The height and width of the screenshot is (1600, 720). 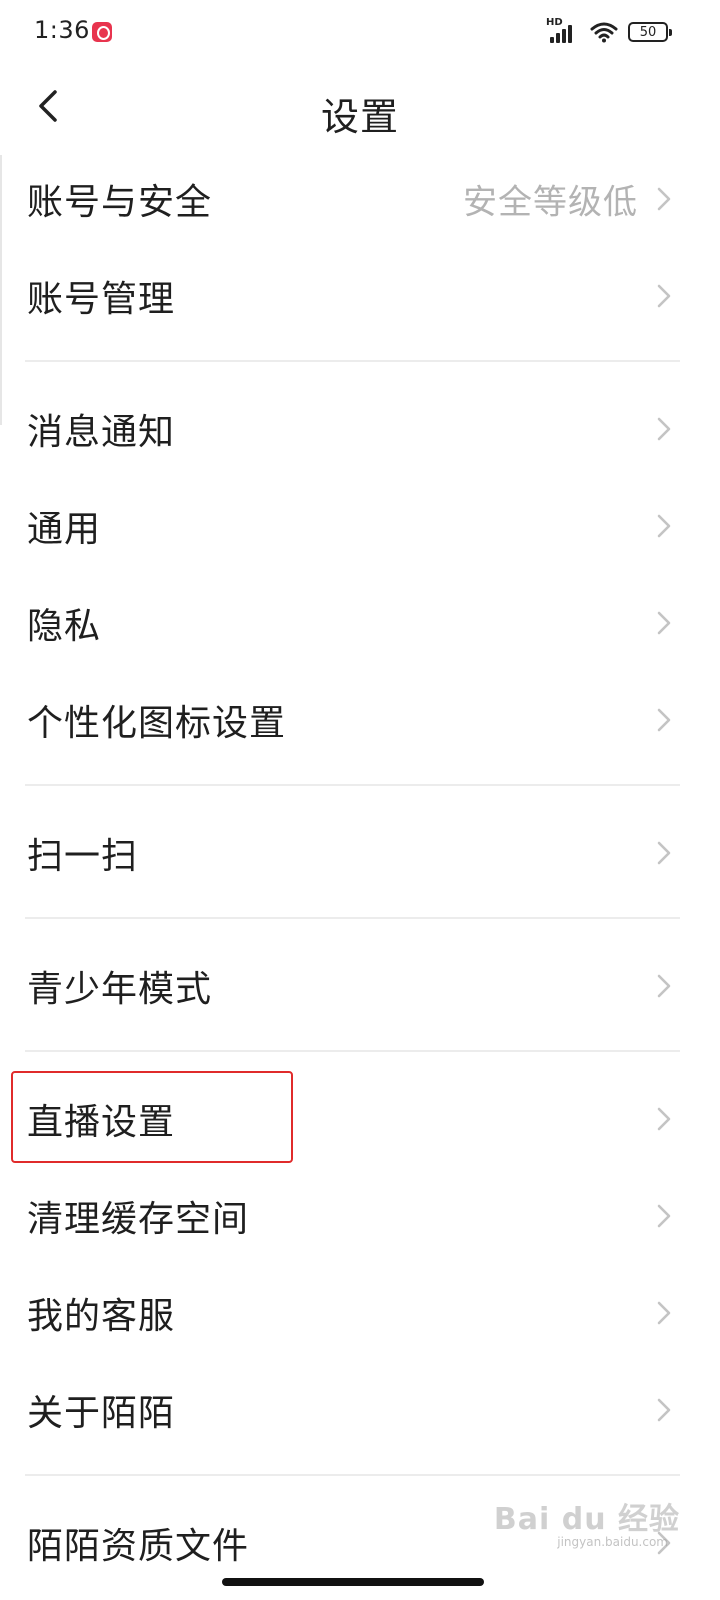 I want to click on header: 设置, so click(x=360, y=108).